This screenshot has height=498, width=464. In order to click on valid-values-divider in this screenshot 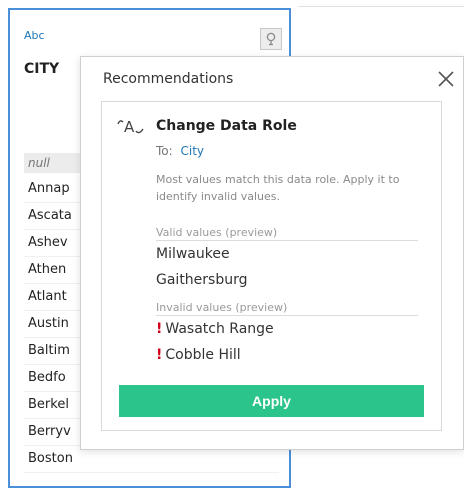, I will do `click(287, 240)`.